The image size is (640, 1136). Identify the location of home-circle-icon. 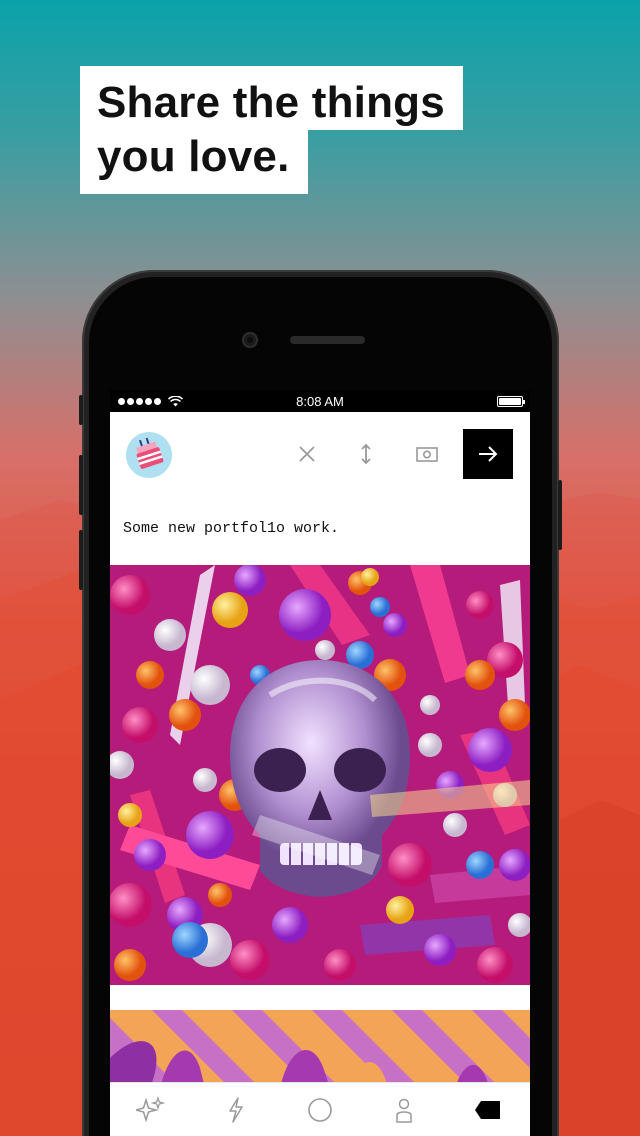
(320, 1110).